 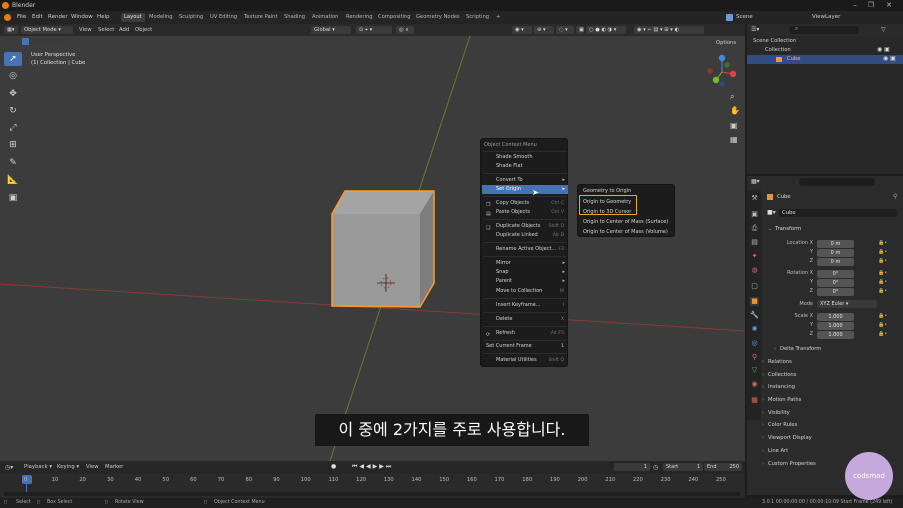 I want to click on view-layer-name: ViewLayer, so click(x=826, y=17).